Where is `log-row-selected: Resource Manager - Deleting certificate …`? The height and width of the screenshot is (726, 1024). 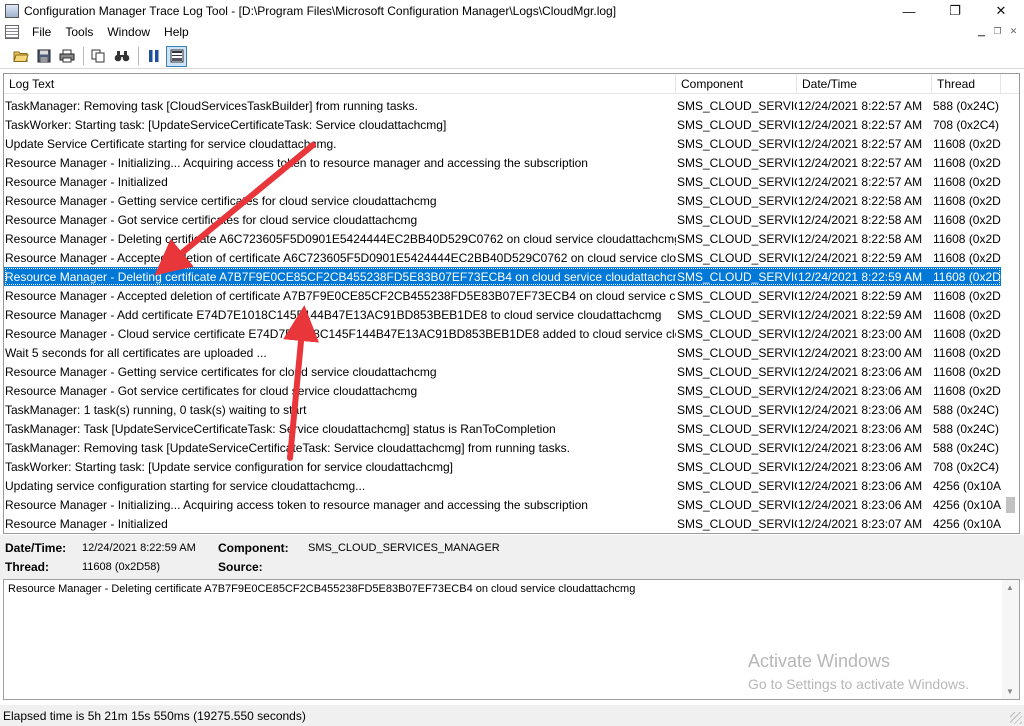
log-row-selected: Resource Manager - Deleting certificate … is located at coordinates (502, 276).